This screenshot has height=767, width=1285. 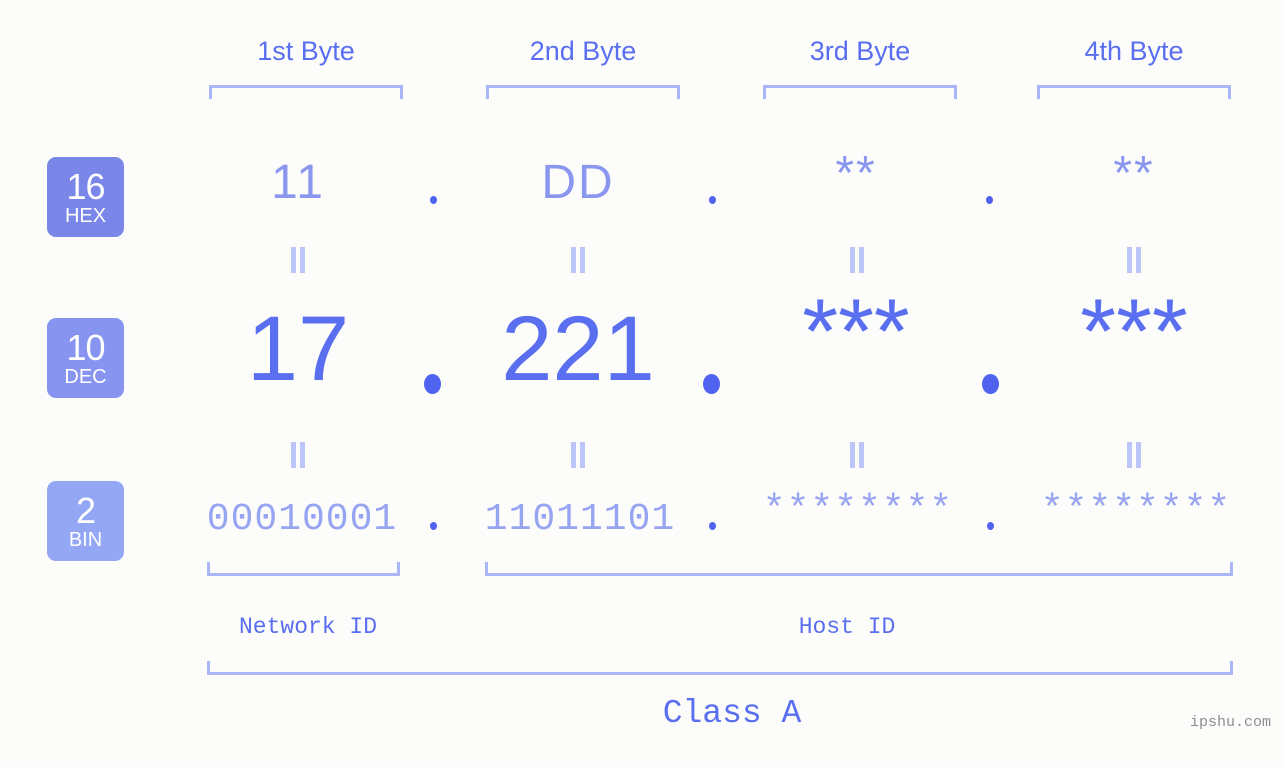 I want to click on bin-byte-2-value: 11011101, so click(x=580, y=519).